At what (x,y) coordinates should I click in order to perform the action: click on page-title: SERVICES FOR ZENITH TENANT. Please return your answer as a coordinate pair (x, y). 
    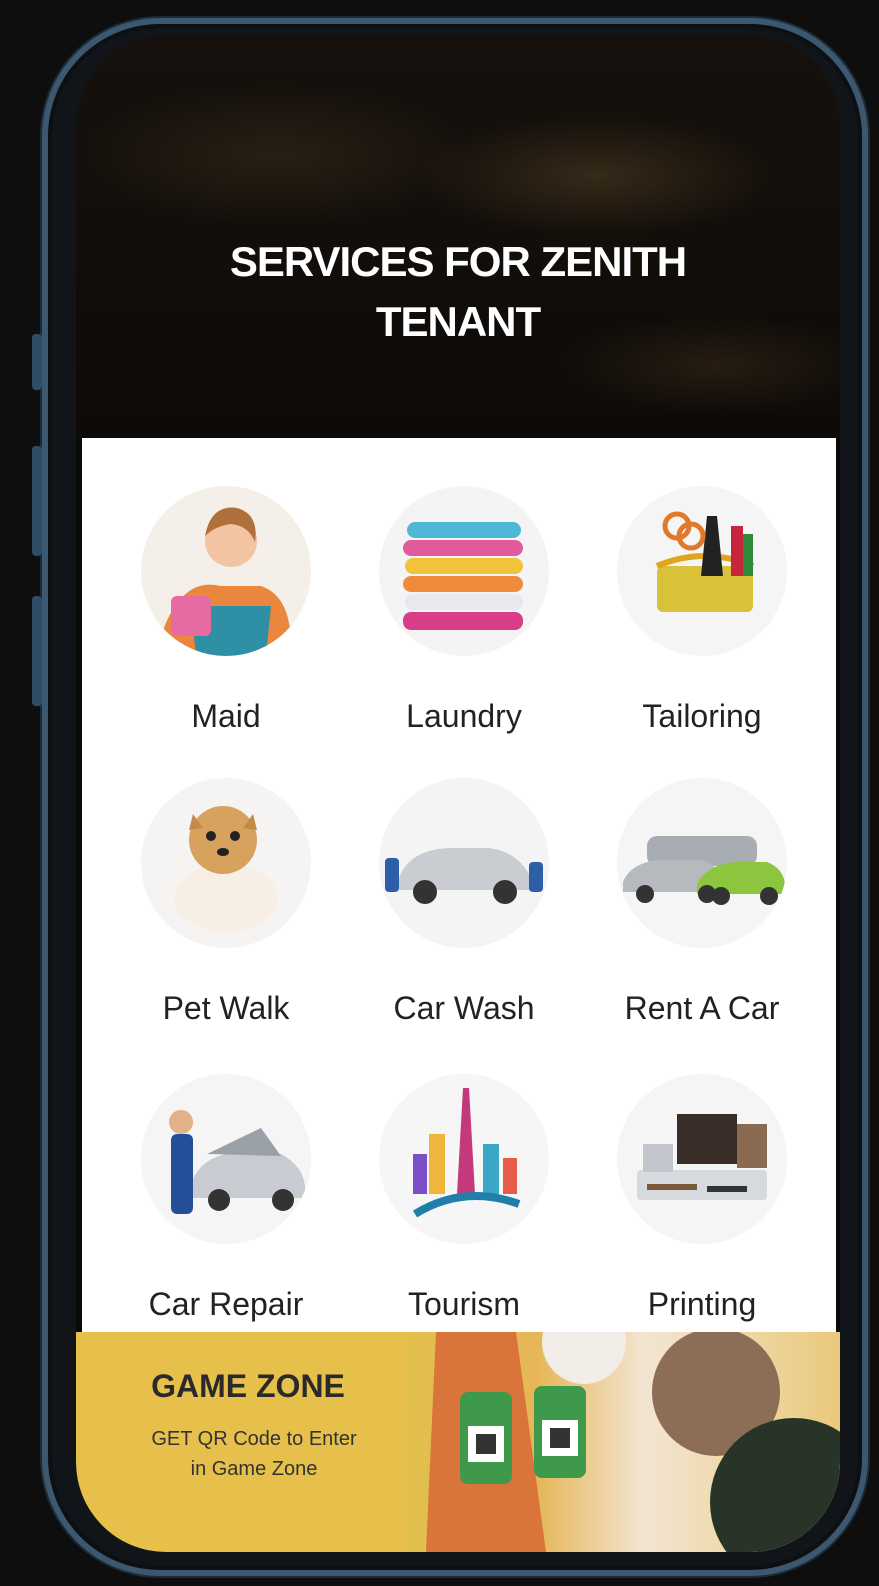
    Looking at the image, I should click on (458, 292).